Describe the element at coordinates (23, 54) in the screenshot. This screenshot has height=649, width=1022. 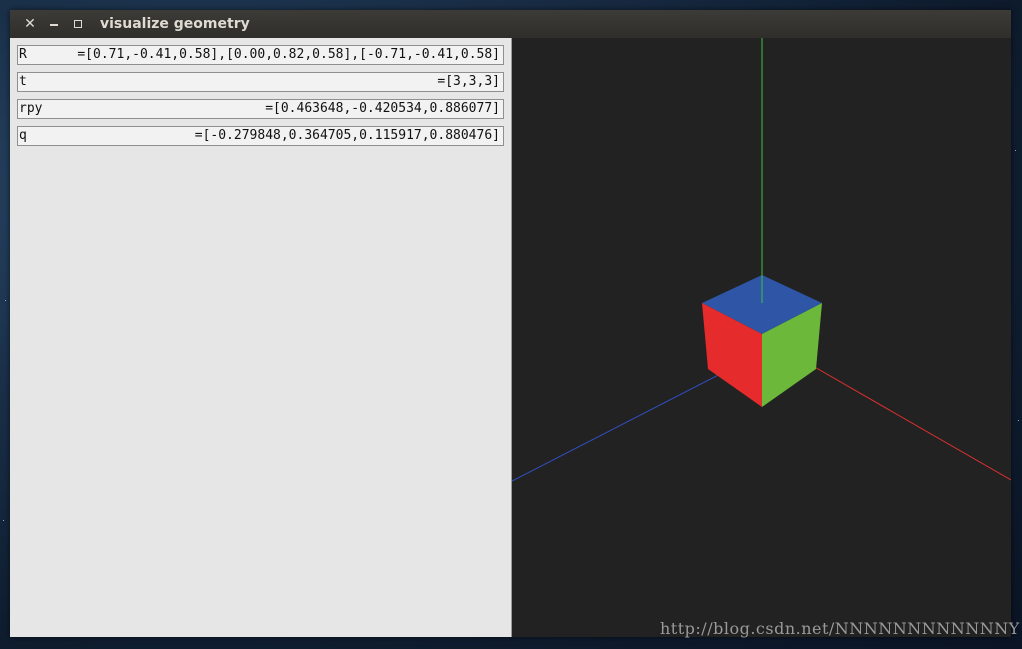
I see `field-label: R` at that location.